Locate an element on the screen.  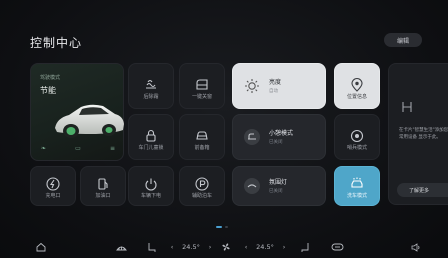
right-temp-decrease: ‹ is located at coordinates (246, 247).